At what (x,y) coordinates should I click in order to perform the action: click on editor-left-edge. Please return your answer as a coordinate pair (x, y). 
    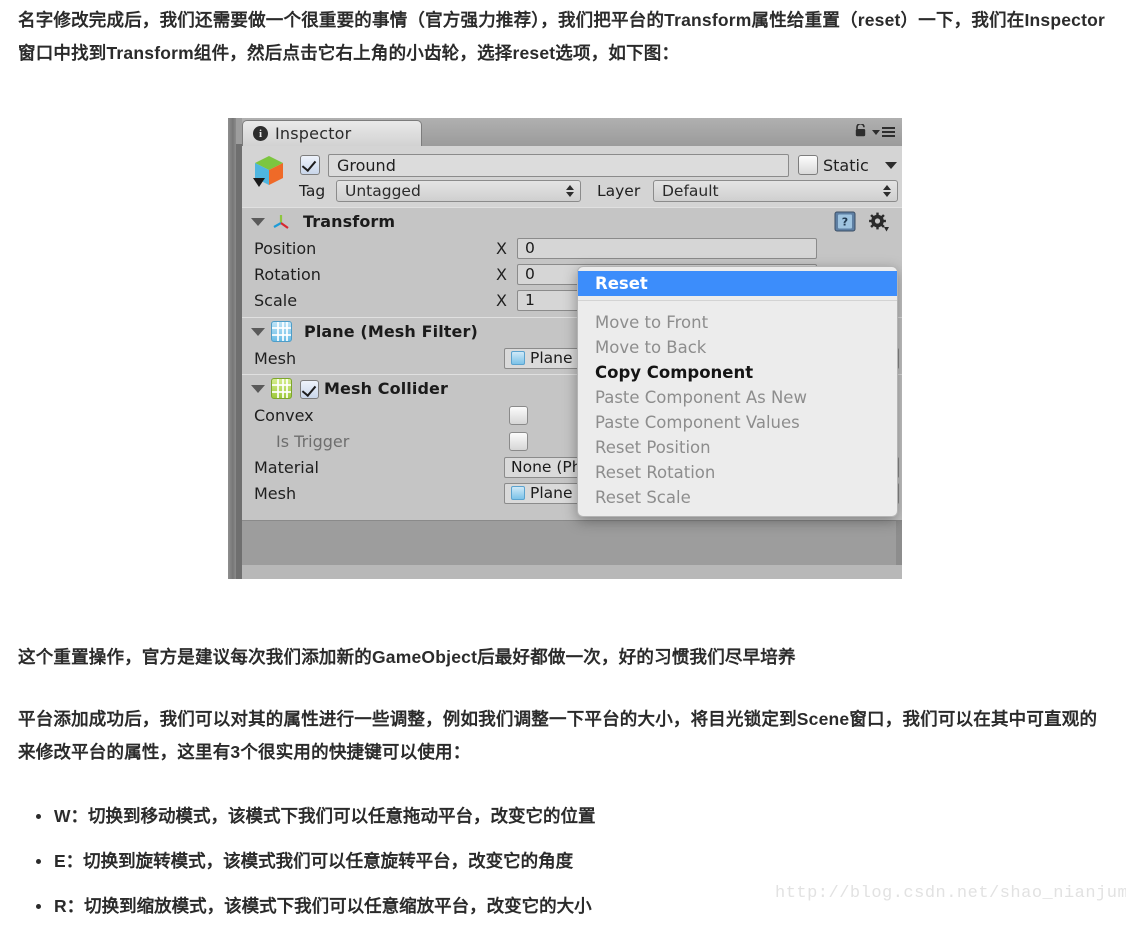
    Looking at the image, I should click on (232, 348).